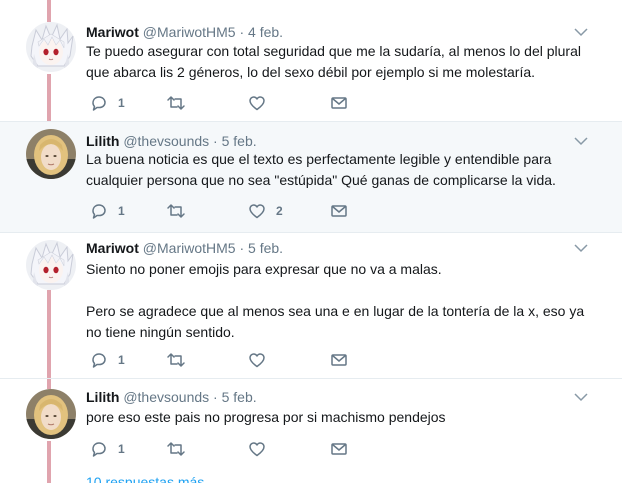 The width and height of the screenshot is (622, 483). Describe the element at coordinates (279, 211) in the screenshot. I see `like-count: 2` at that location.